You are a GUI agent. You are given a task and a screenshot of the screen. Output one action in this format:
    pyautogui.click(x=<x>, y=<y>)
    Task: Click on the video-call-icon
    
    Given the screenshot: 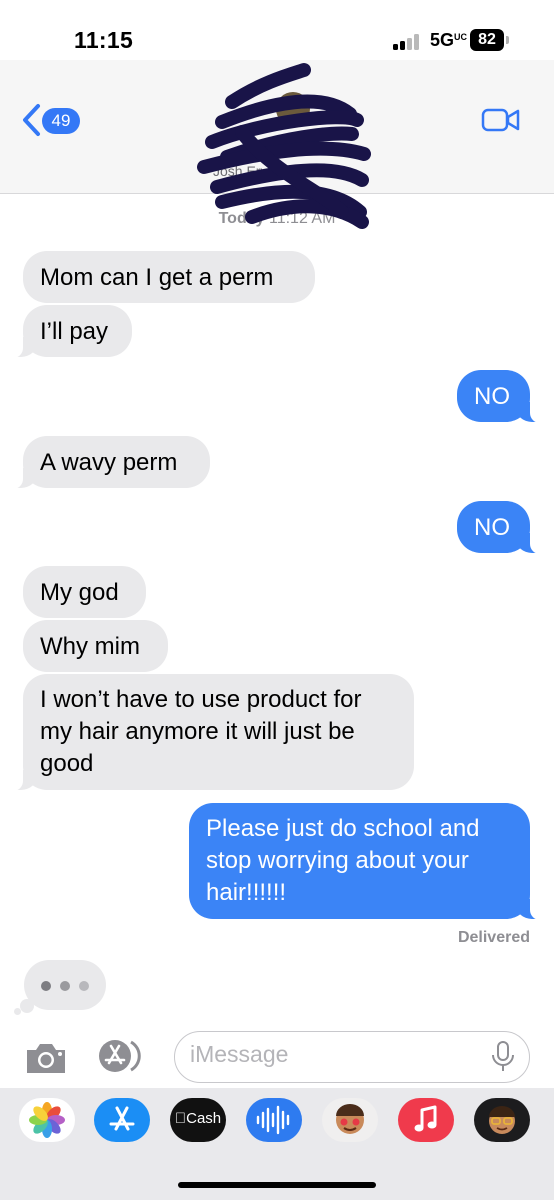 What is the action you would take?
    pyautogui.click(x=501, y=120)
    